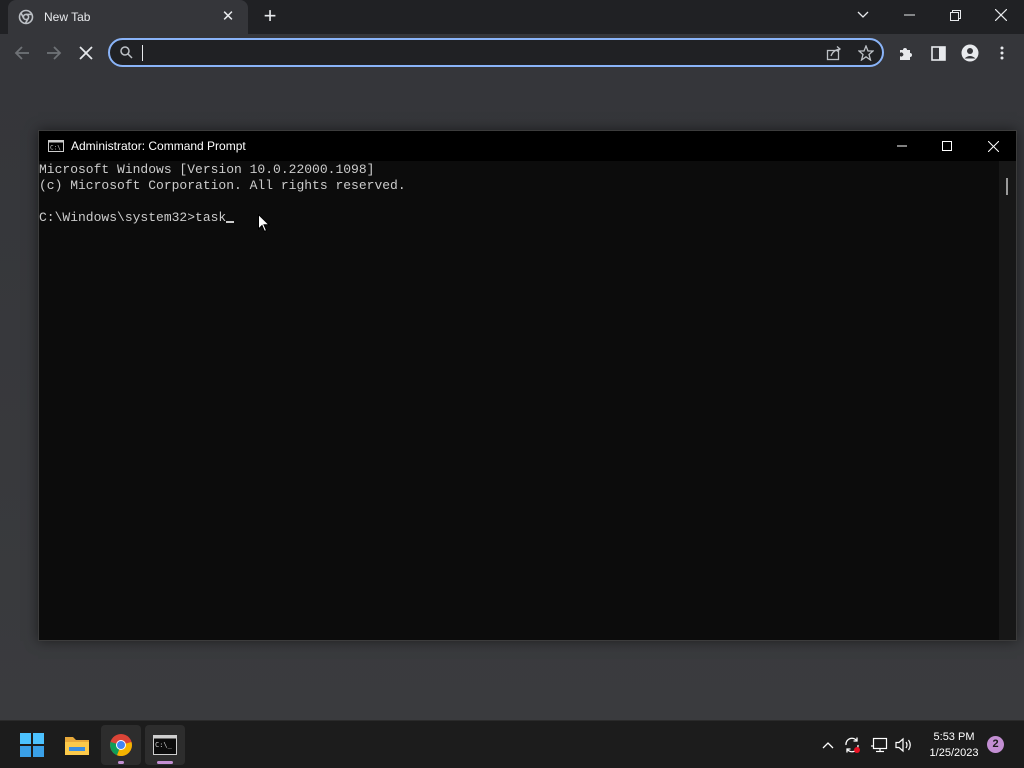  What do you see at coordinates (165, 762) in the screenshot?
I see `active-indicator` at bounding box center [165, 762].